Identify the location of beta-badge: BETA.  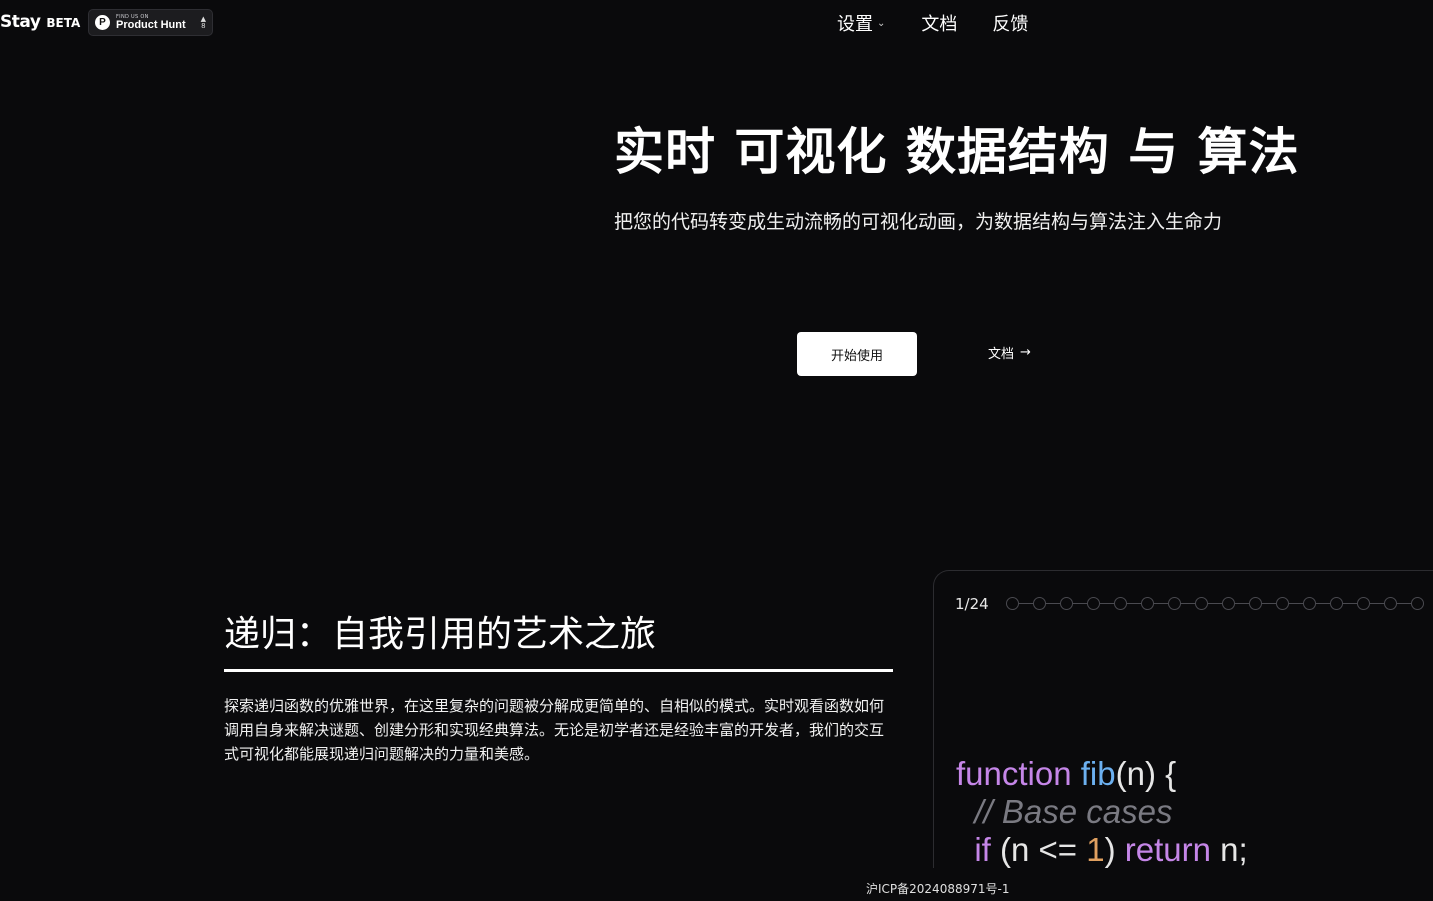
(63, 23).